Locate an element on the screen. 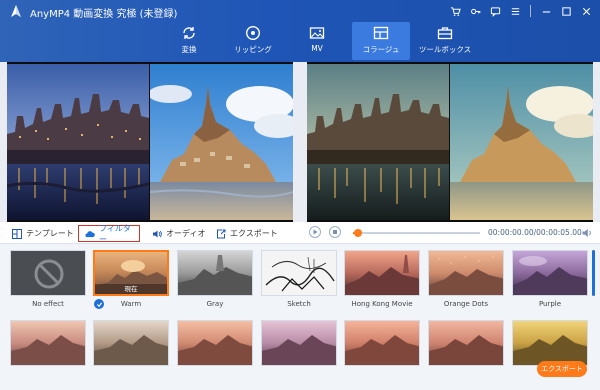  tab-export: エクスポート is located at coordinates (247, 233).